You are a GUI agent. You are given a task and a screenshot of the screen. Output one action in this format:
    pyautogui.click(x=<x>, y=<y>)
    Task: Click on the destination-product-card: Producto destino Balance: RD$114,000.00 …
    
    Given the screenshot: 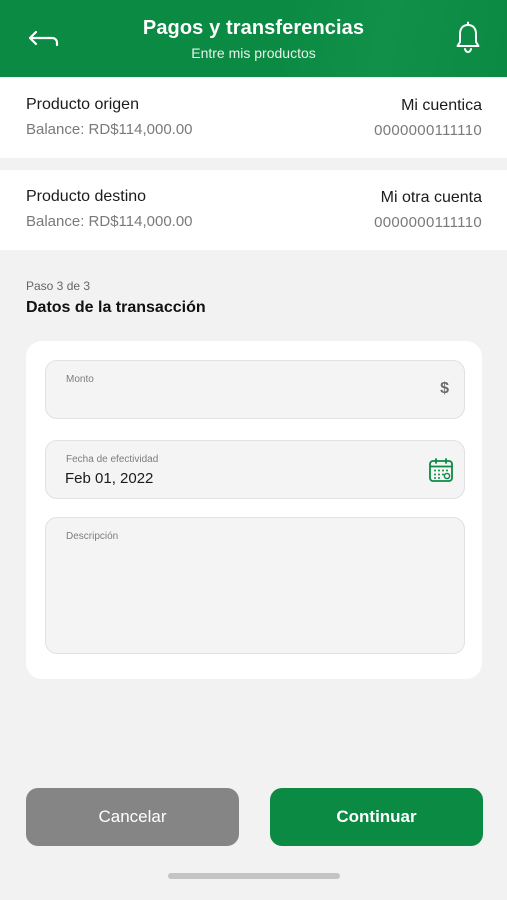 What is the action you would take?
    pyautogui.click(x=253, y=210)
    